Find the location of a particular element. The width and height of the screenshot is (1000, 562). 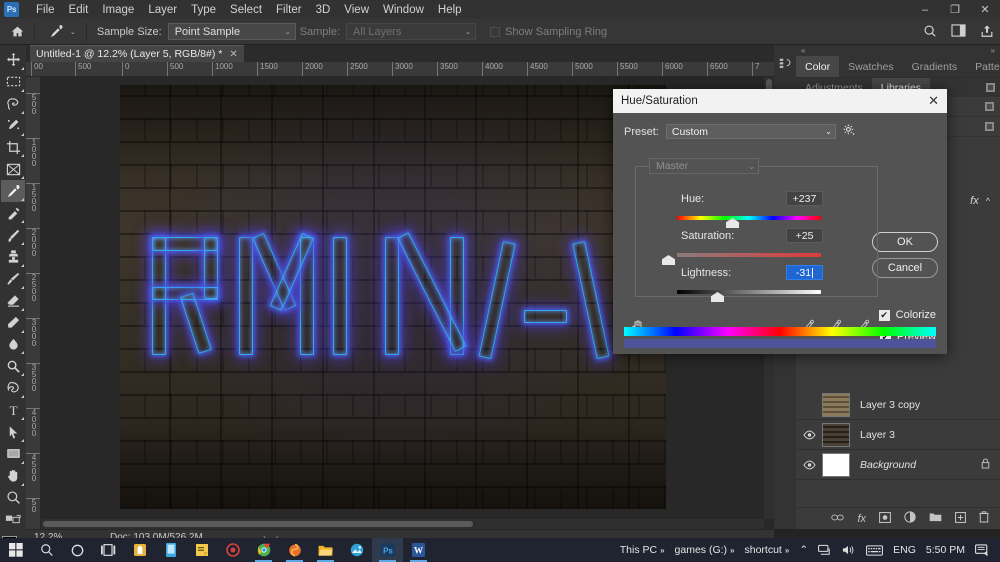

tray-item-shortcut: shortcut» is located at coordinates (767, 550).